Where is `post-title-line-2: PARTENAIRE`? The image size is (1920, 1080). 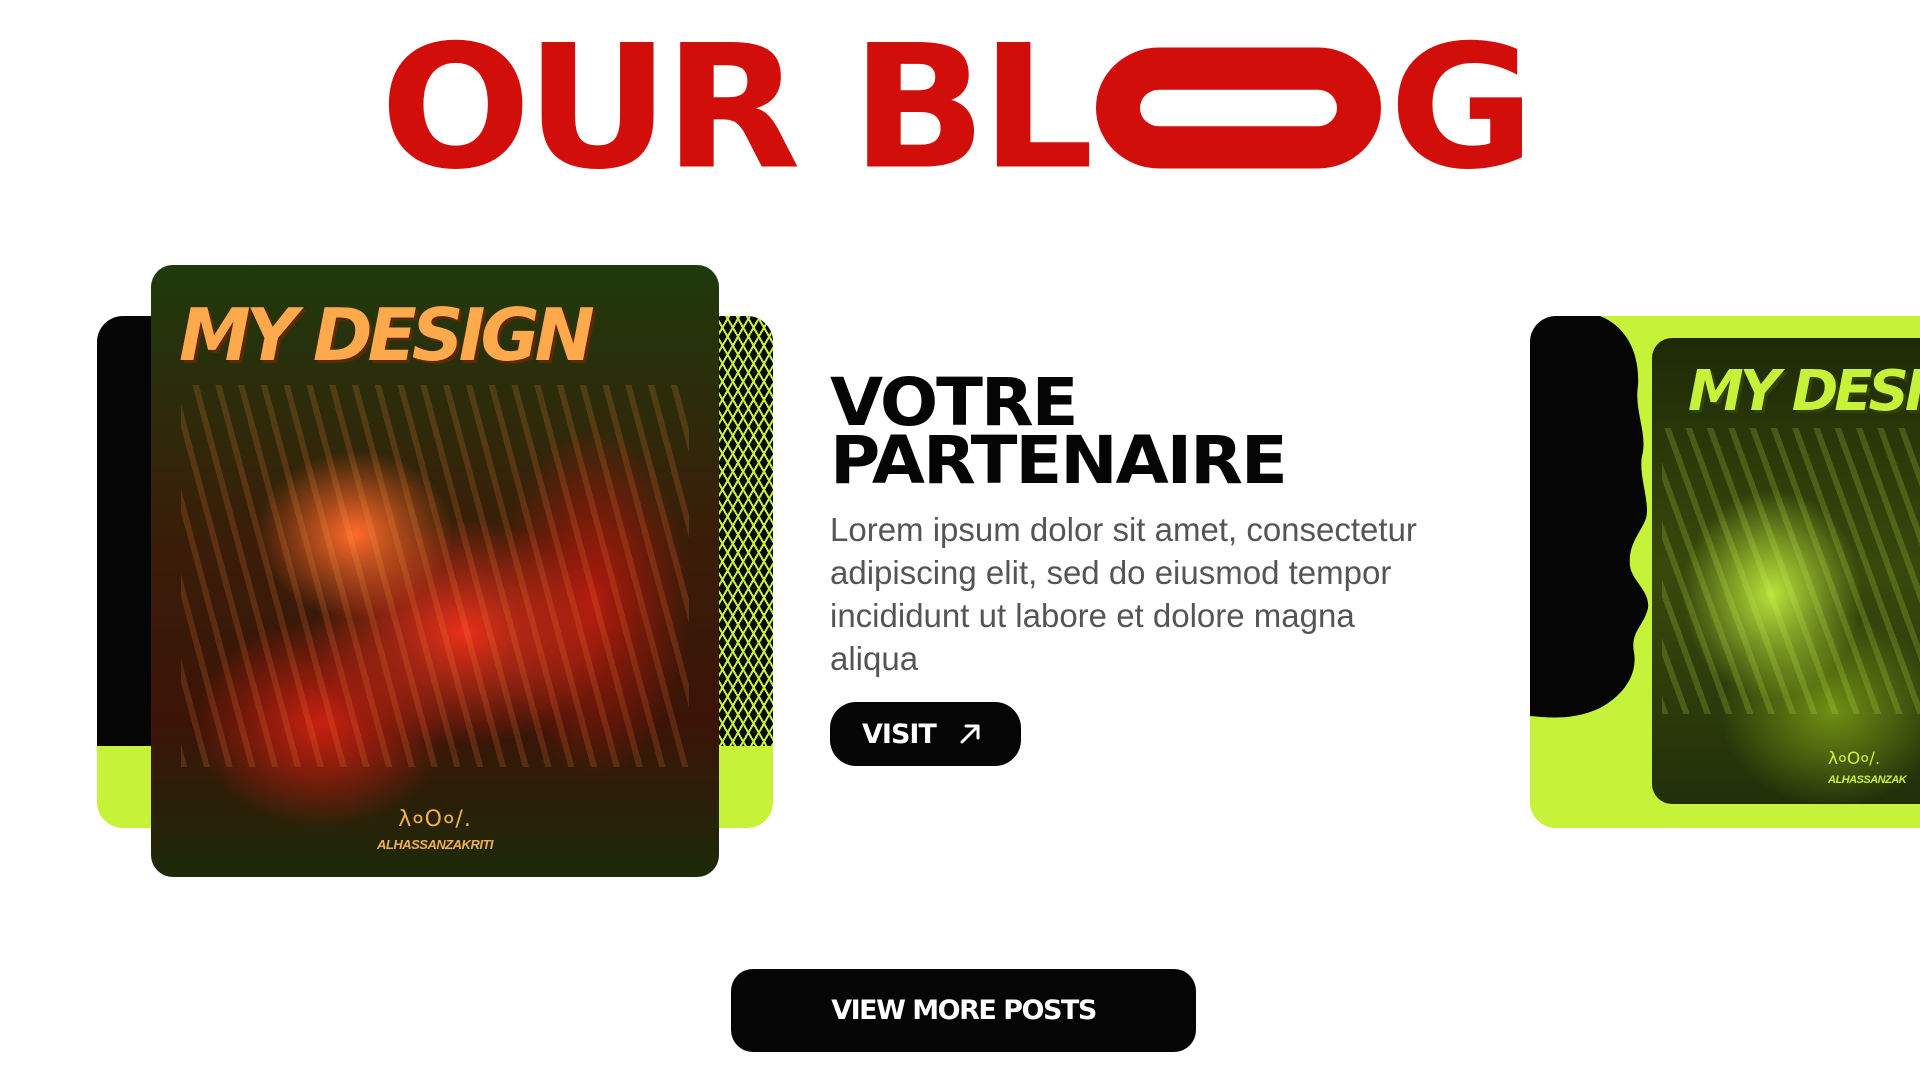
post-title-line-2: PARTENAIRE is located at coordinates (1059, 460).